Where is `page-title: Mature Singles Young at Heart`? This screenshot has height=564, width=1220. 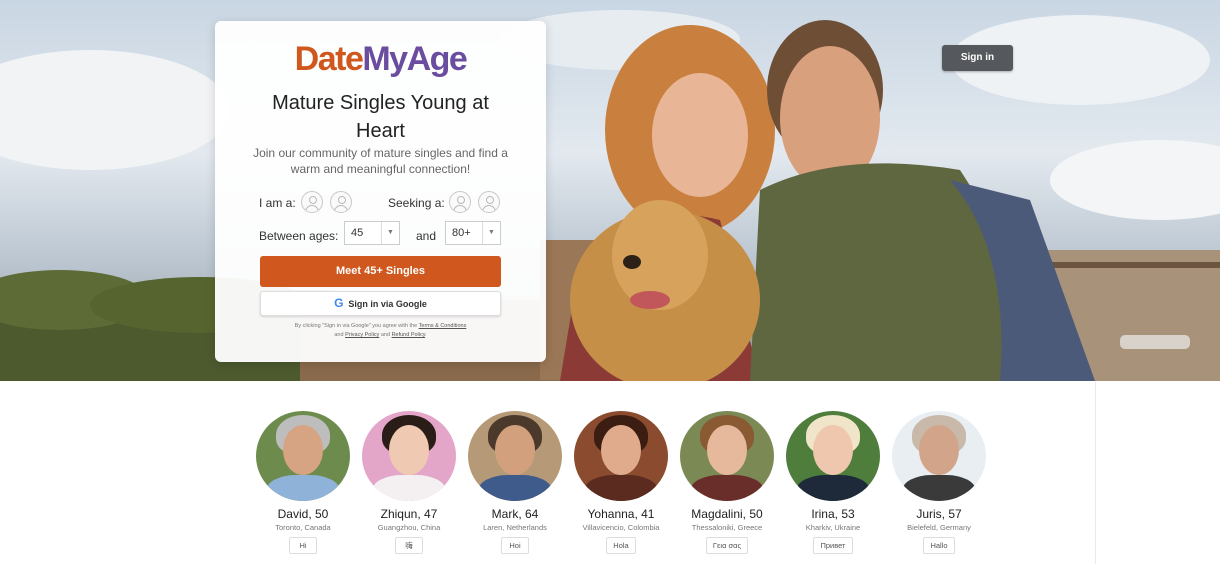 page-title: Mature Singles Young at Heart is located at coordinates (380, 117).